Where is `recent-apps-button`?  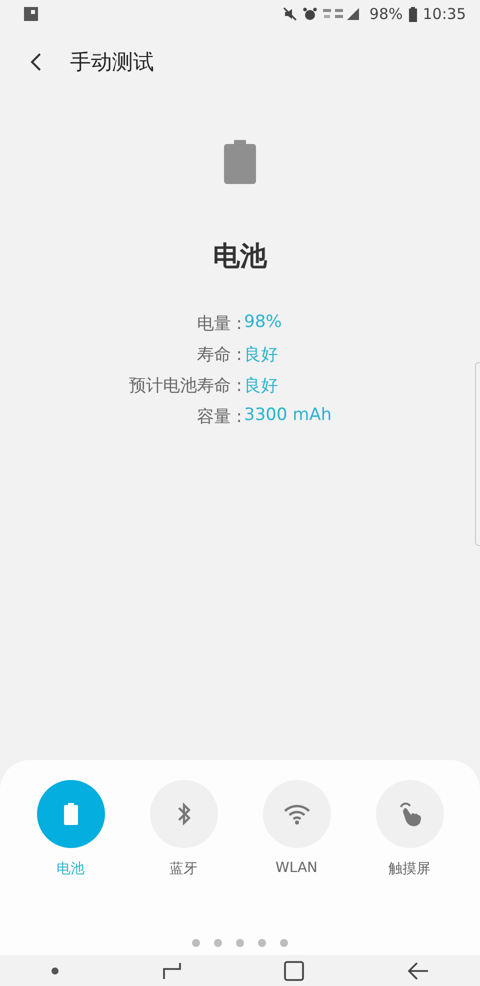
recent-apps-button is located at coordinates (172, 971).